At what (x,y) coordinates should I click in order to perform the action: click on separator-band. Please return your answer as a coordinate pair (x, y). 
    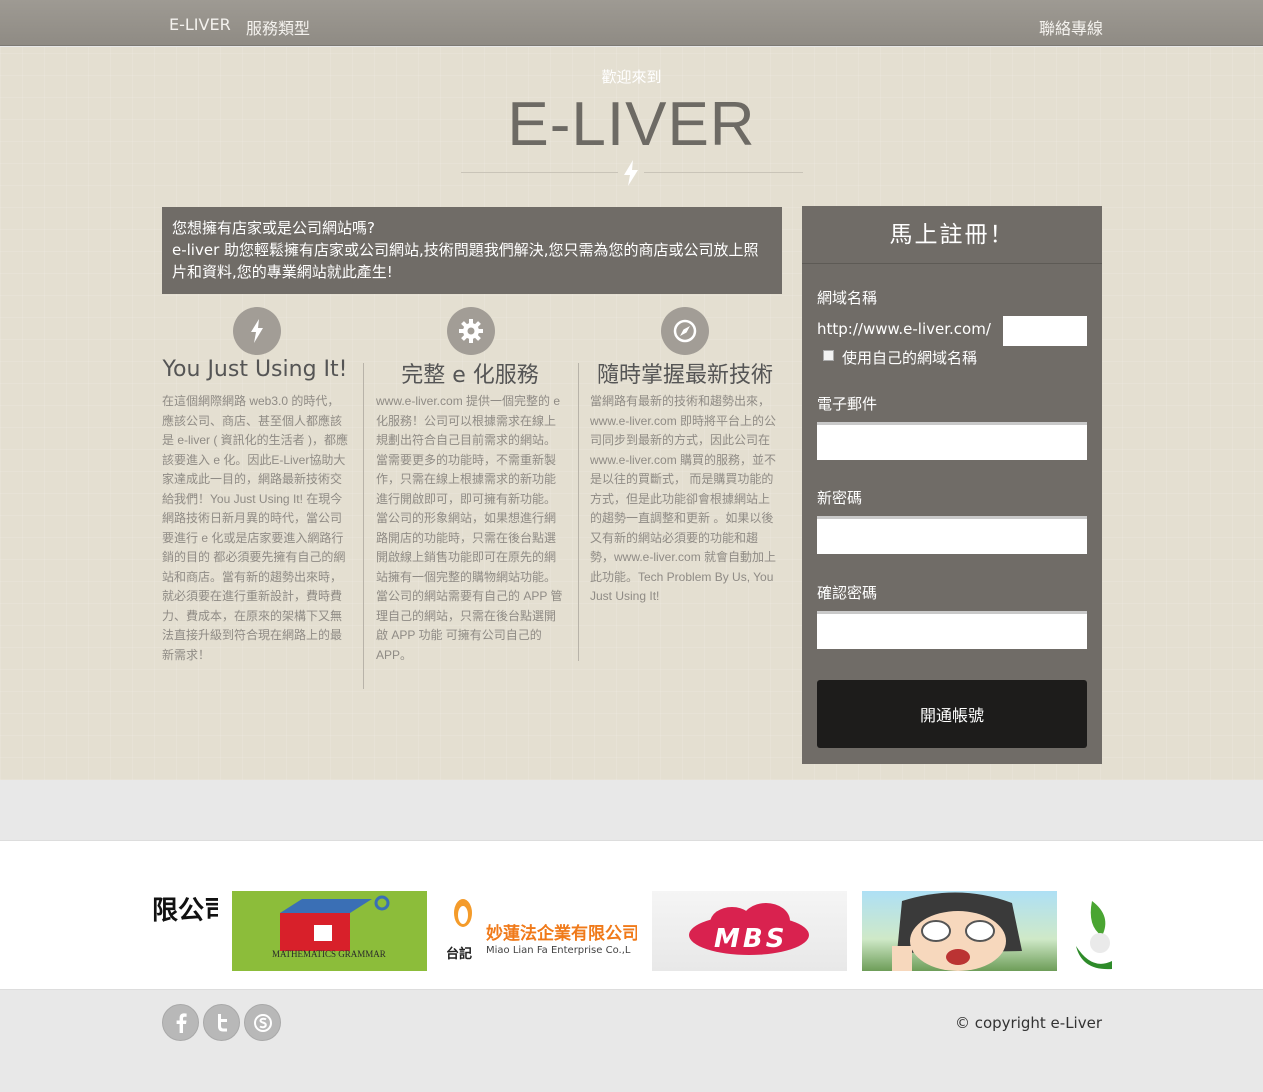
    Looking at the image, I should click on (631, 809).